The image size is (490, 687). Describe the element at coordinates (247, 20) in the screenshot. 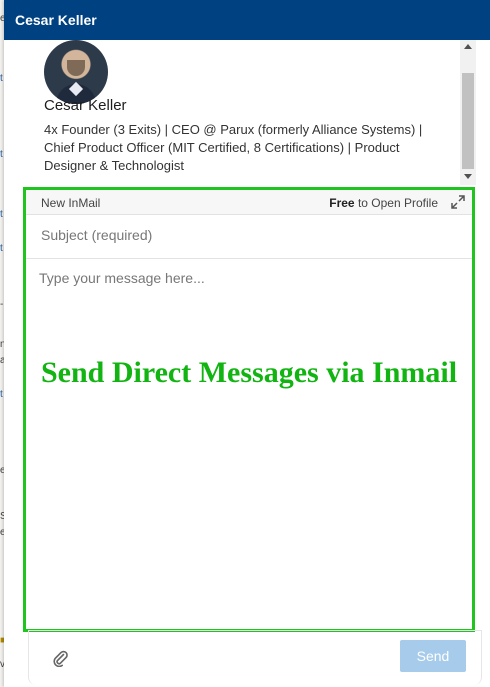

I see `panel-header: Cesar Keller` at that location.